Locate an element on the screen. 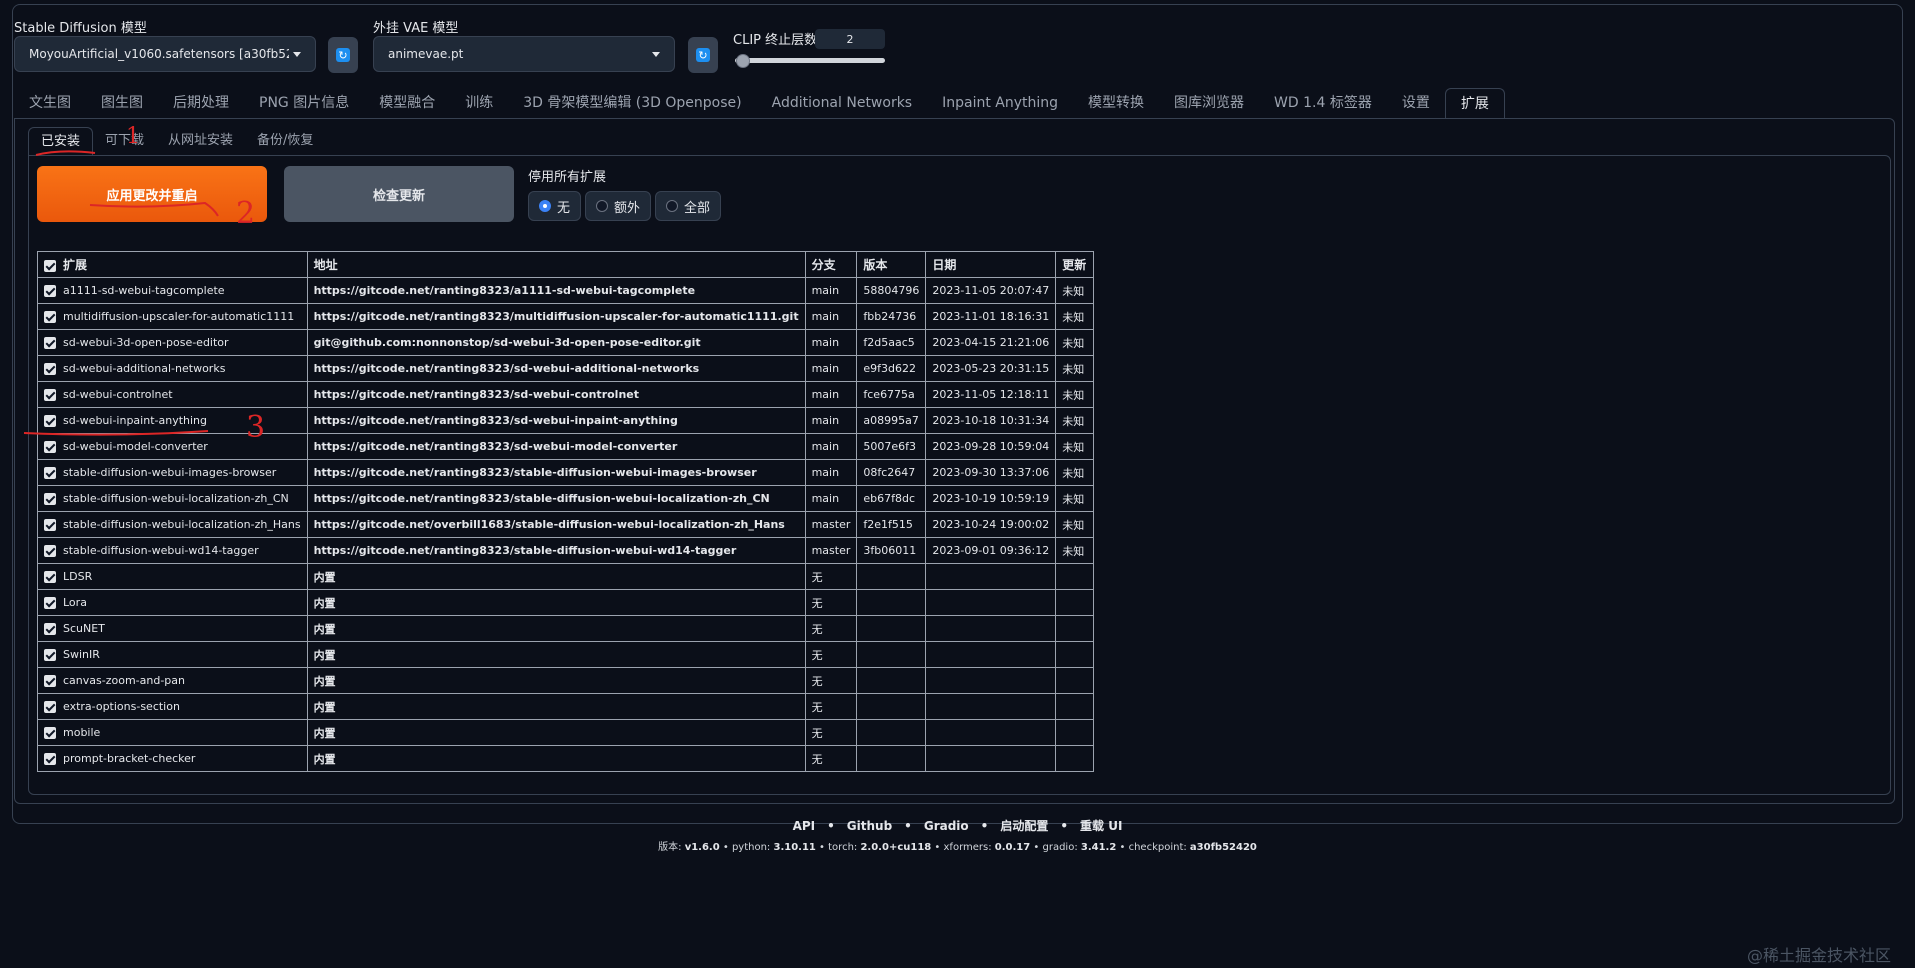 The image size is (1915, 968). footer-info-key: torch: is located at coordinates (844, 847).